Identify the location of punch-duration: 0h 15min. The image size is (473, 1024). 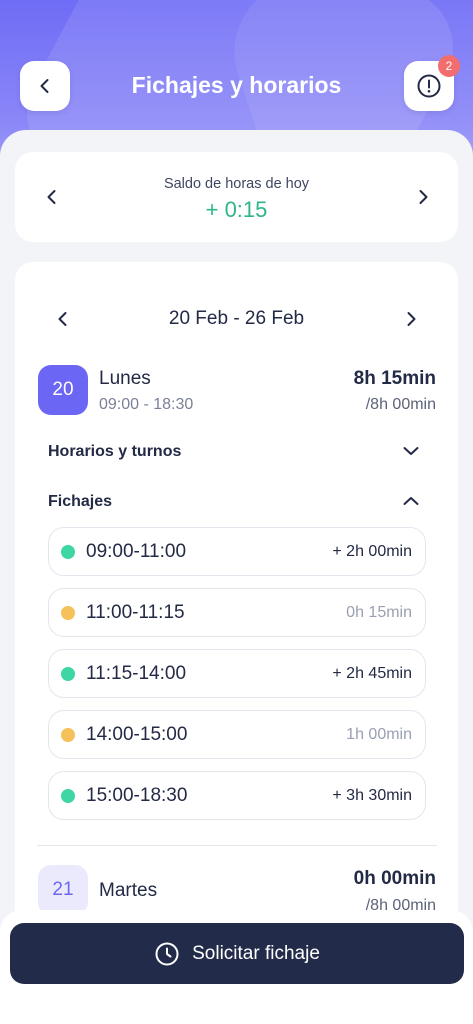
(379, 612).